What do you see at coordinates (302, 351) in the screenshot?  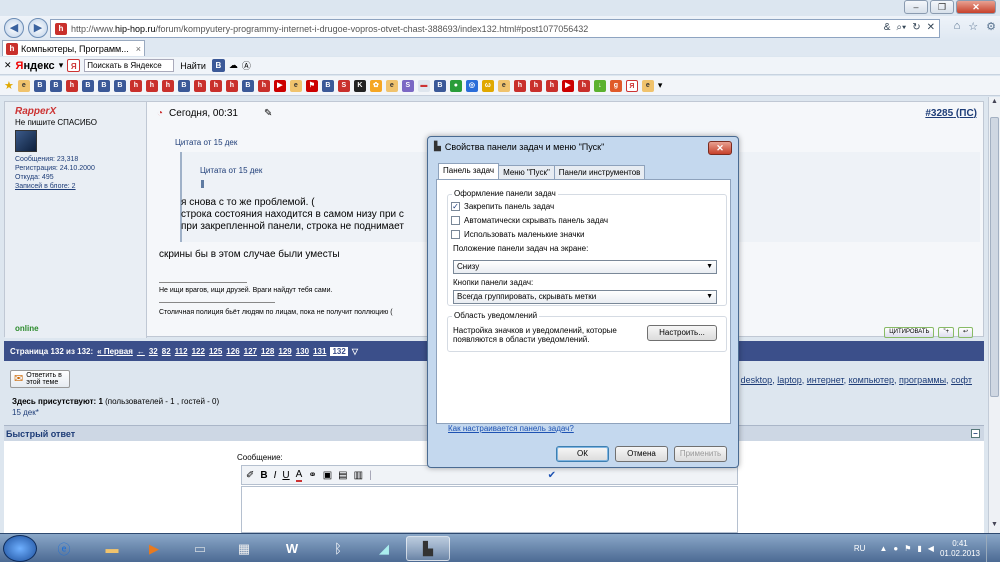 I see `pager-page: 130` at bounding box center [302, 351].